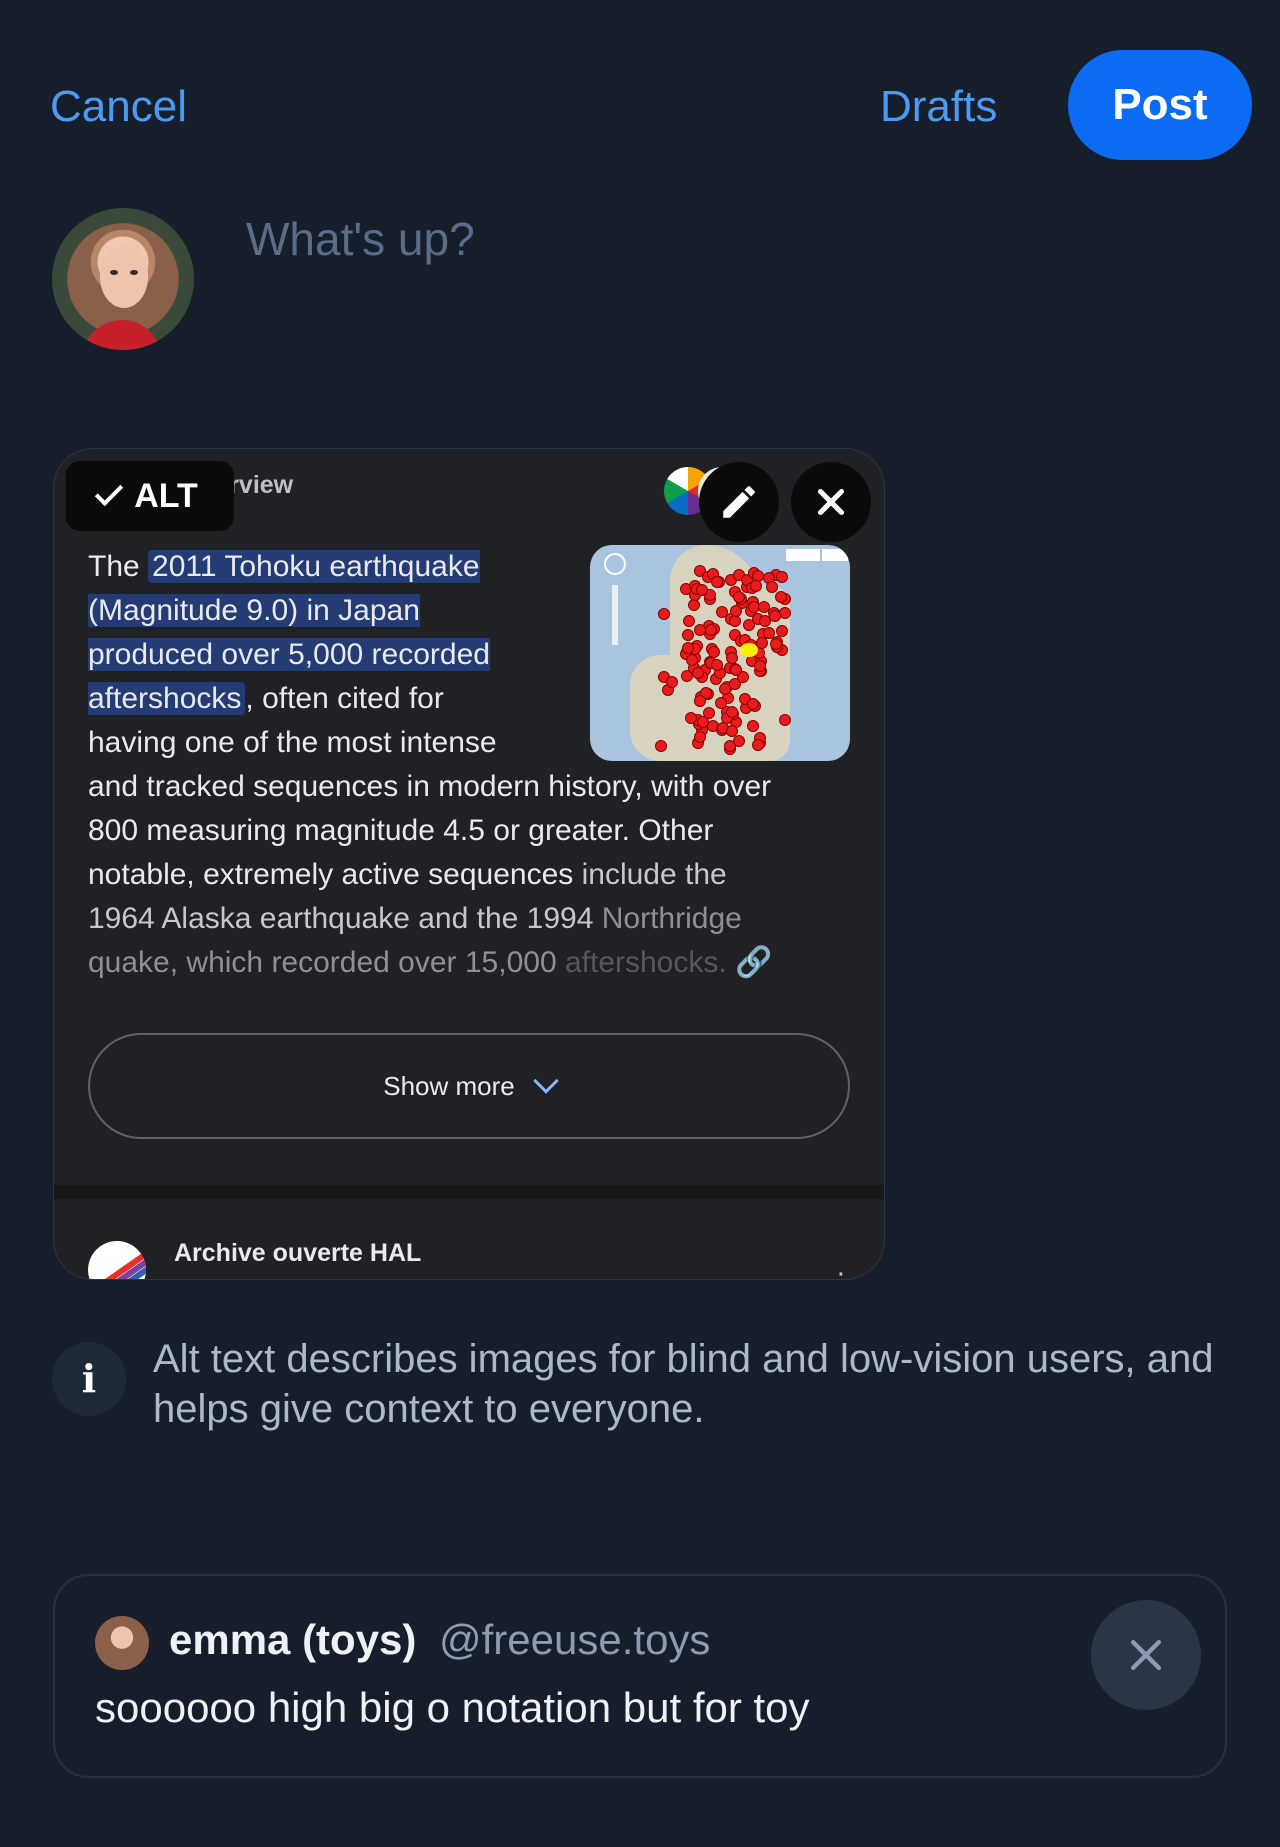 This screenshot has width=1280, height=1847. What do you see at coordinates (469, 1192) in the screenshot?
I see `section-divider` at bounding box center [469, 1192].